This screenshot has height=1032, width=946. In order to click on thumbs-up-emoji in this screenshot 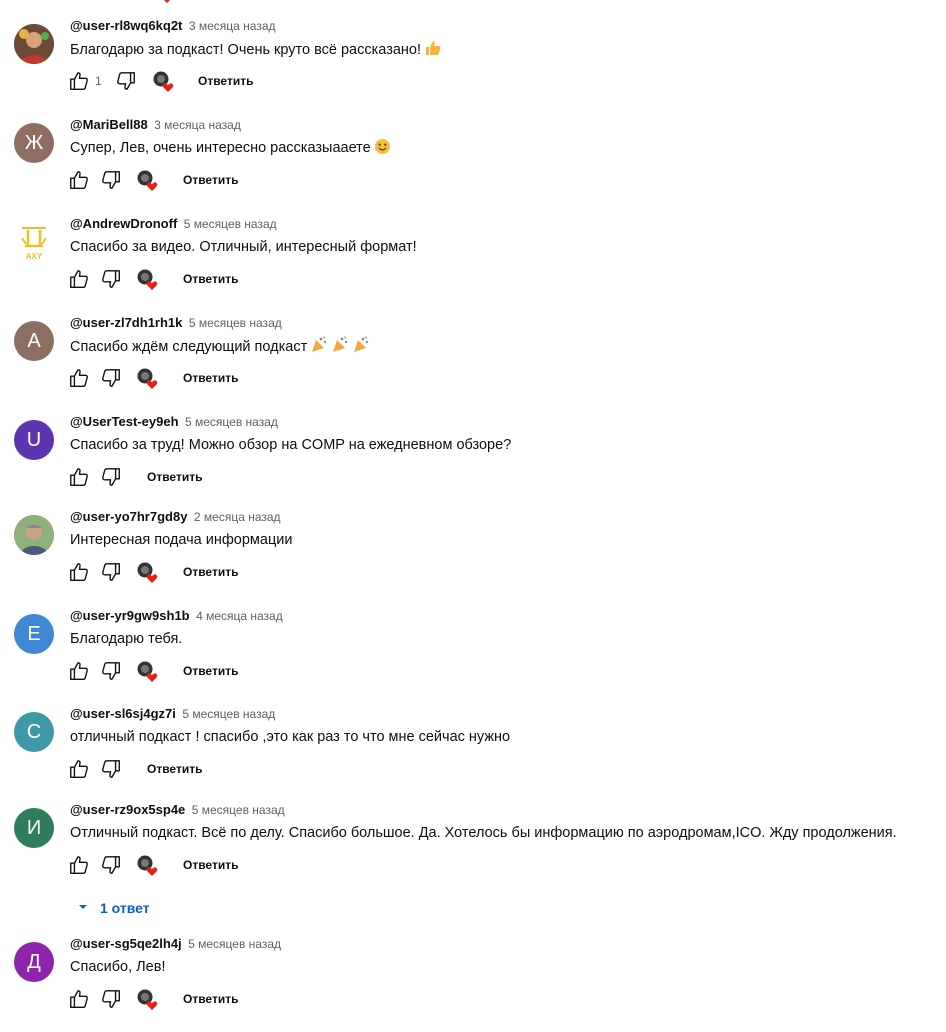, I will do `click(433, 51)`.